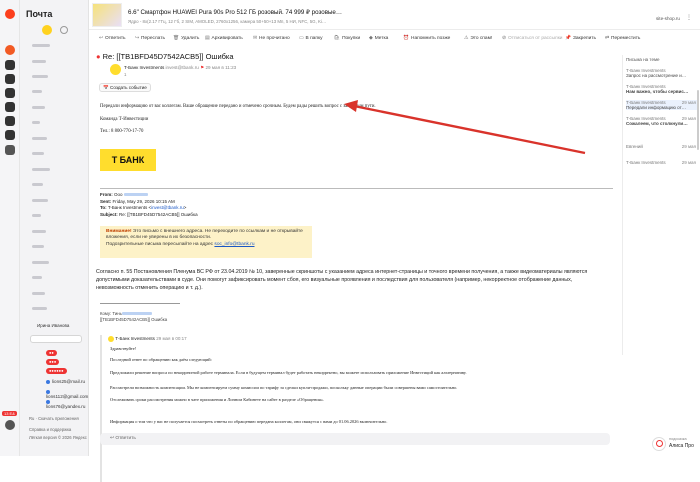 The height and width of the screenshot is (482, 700). Describe the element at coordinates (123, 348) in the screenshot. I see `quoted-text: Здравствуйте!` at that location.